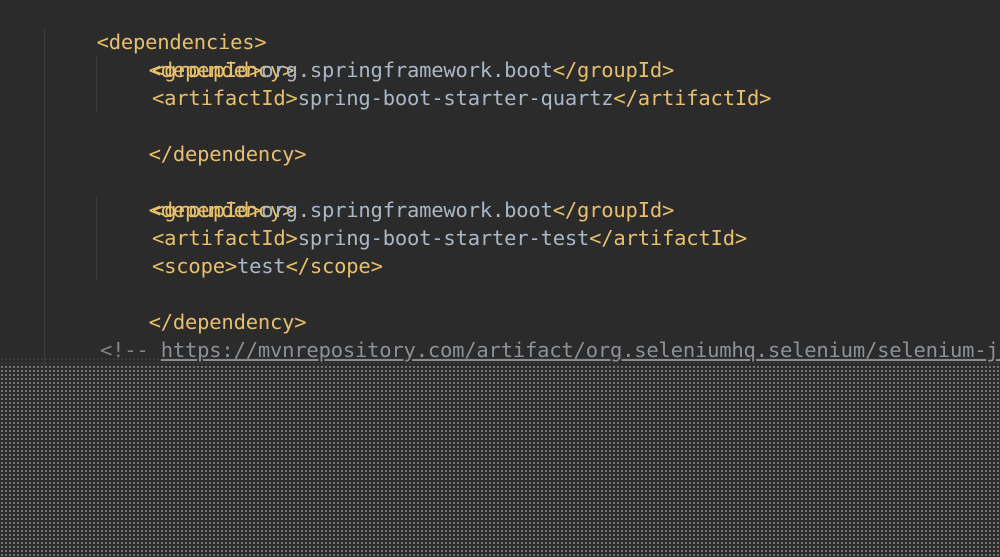 This screenshot has height=557, width=1000. I want to click on xml-text: spring-boot-starter-test, so click(443, 238).